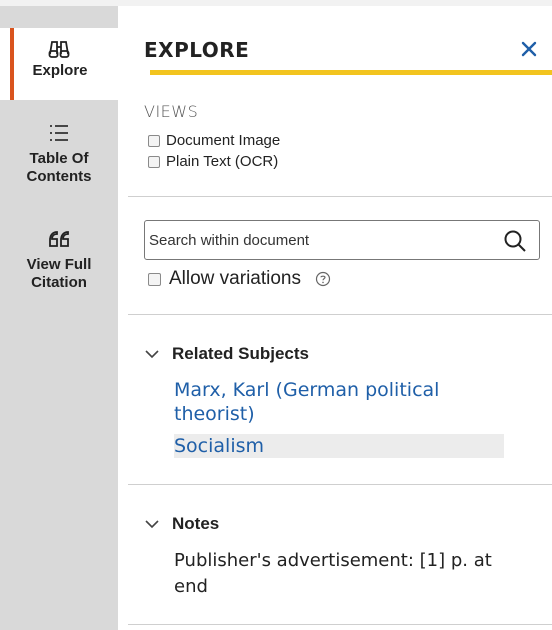 The image size is (552, 630). Describe the element at coordinates (235, 278) in the screenshot. I see `allow-variations-label: Allow variations` at that location.